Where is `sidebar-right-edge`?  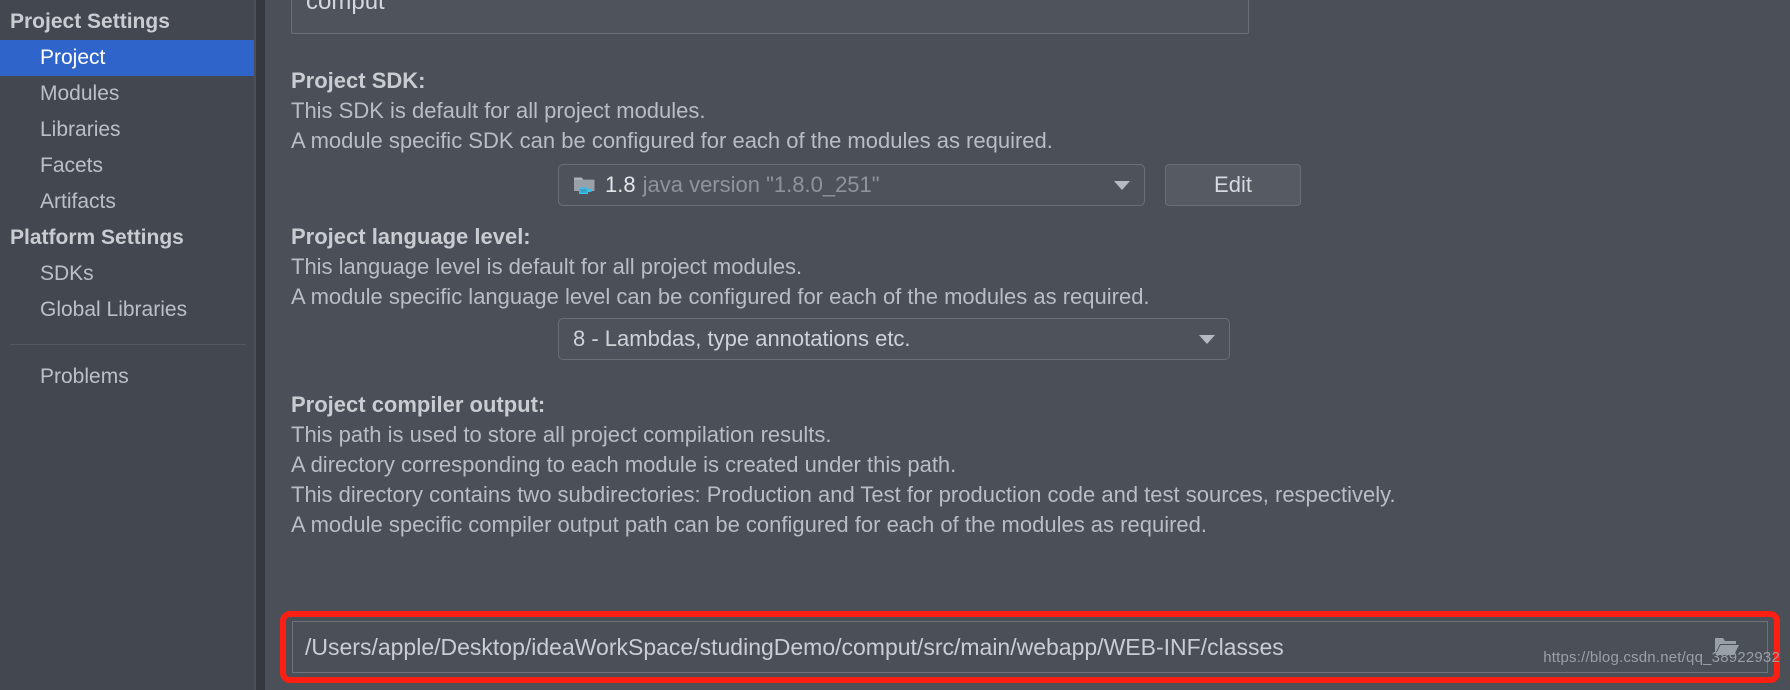 sidebar-right-edge is located at coordinates (255, 345).